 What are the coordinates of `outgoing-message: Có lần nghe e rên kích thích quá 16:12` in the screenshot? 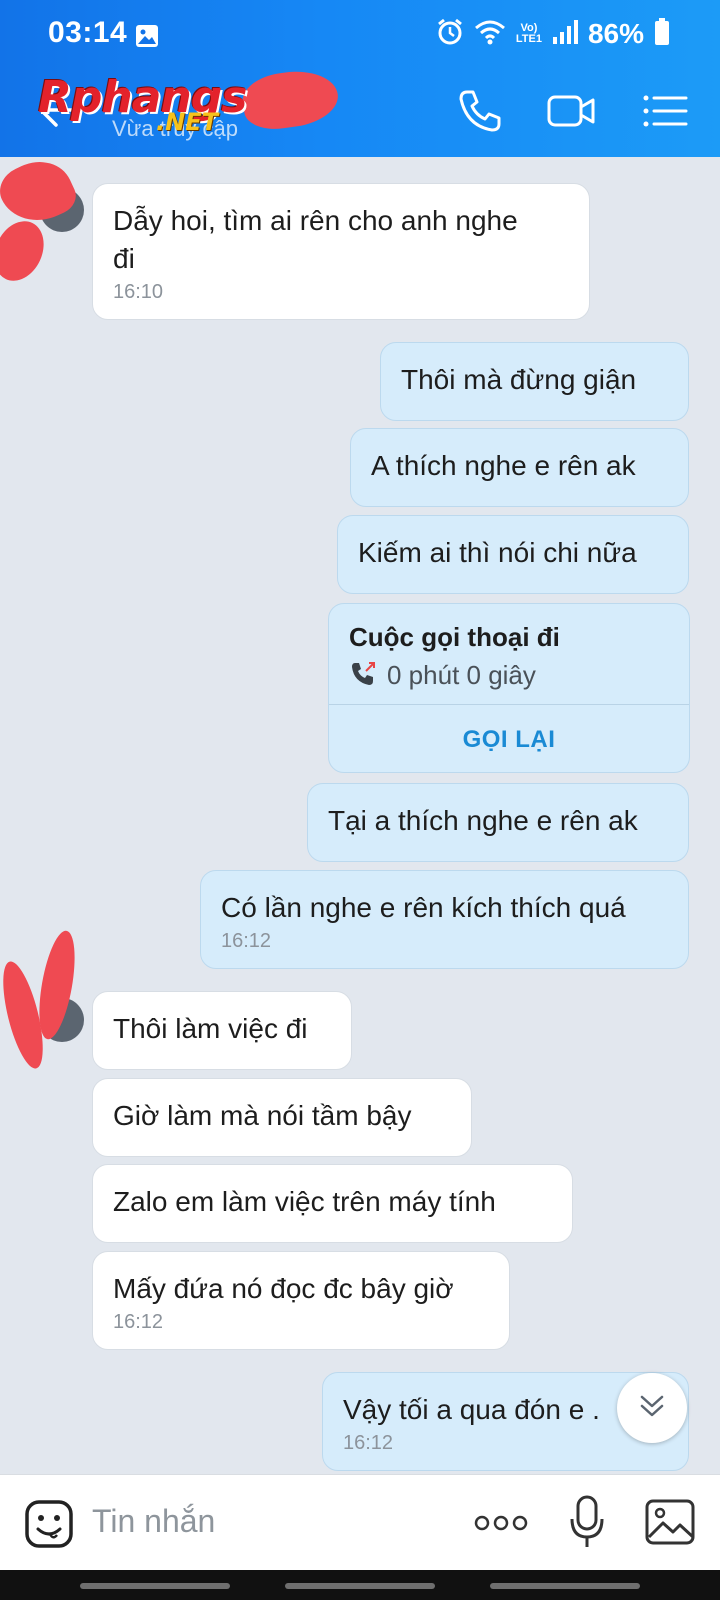 It's located at (444, 919).